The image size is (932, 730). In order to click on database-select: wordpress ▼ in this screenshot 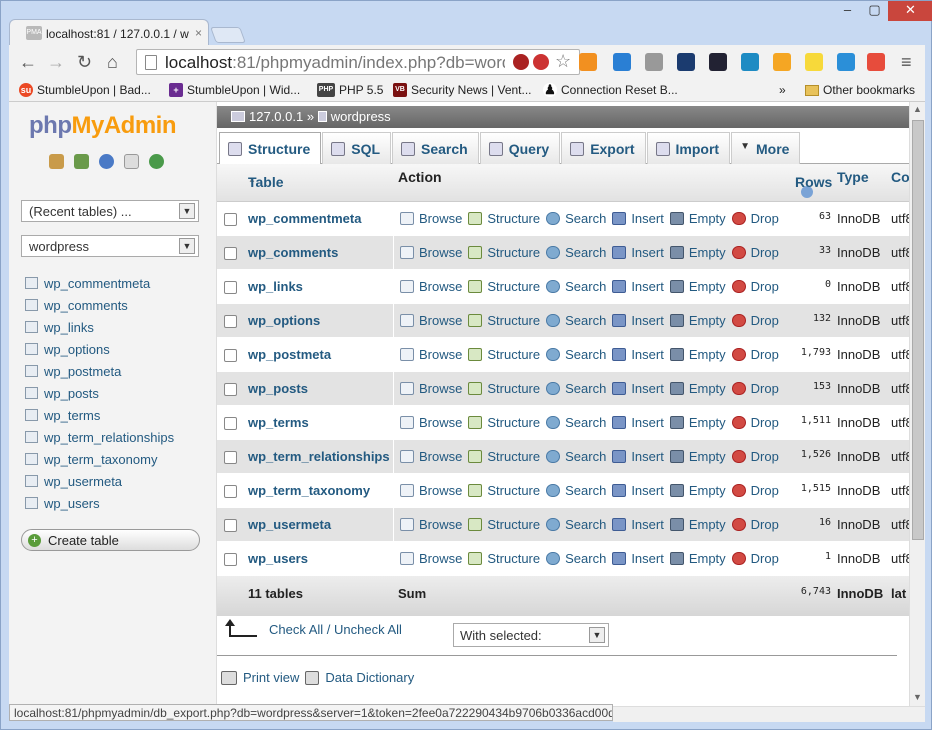, I will do `click(110, 246)`.